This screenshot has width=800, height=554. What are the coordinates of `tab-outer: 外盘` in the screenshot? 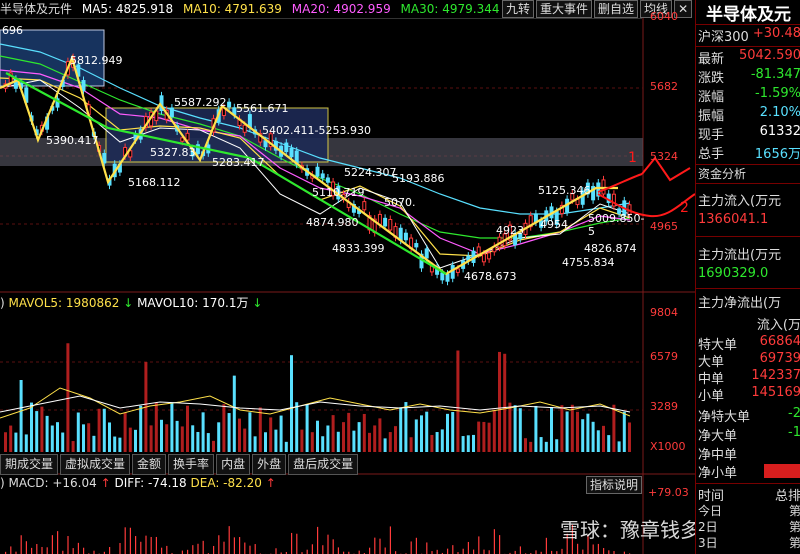 It's located at (269, 464).